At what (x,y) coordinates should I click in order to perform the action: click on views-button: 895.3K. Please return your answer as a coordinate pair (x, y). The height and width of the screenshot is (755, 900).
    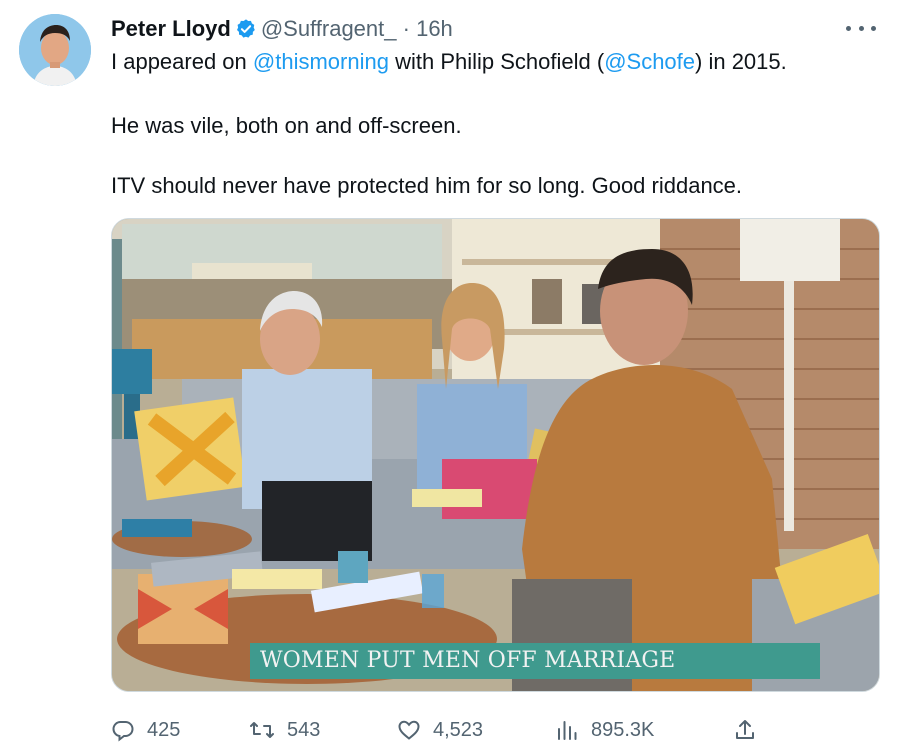
    Looking at the image, I should click on (604, 730).